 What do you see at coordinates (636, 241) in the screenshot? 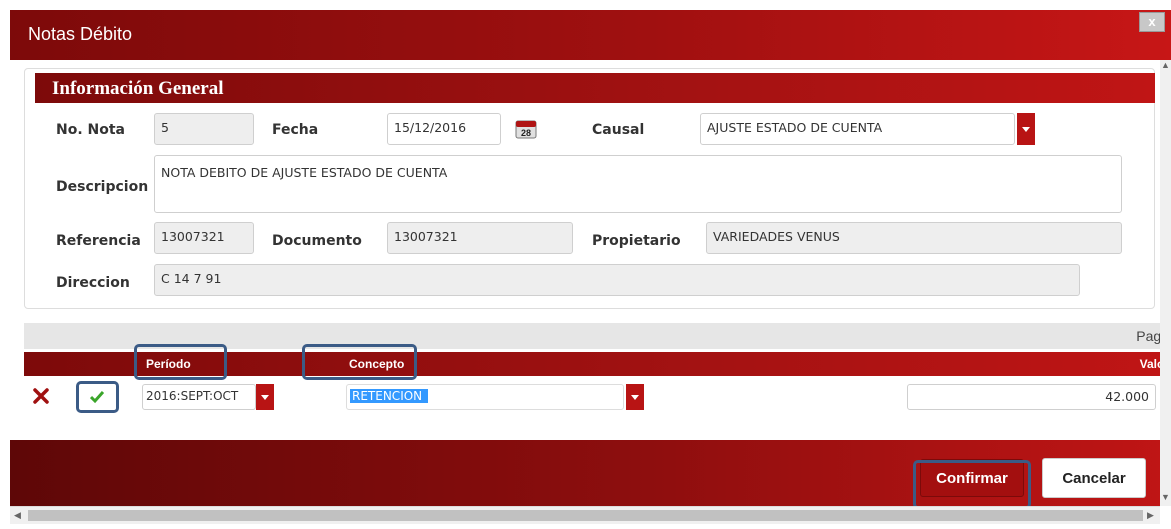
I see `propietario-label: Propietario` at bounding box center [636, 241].